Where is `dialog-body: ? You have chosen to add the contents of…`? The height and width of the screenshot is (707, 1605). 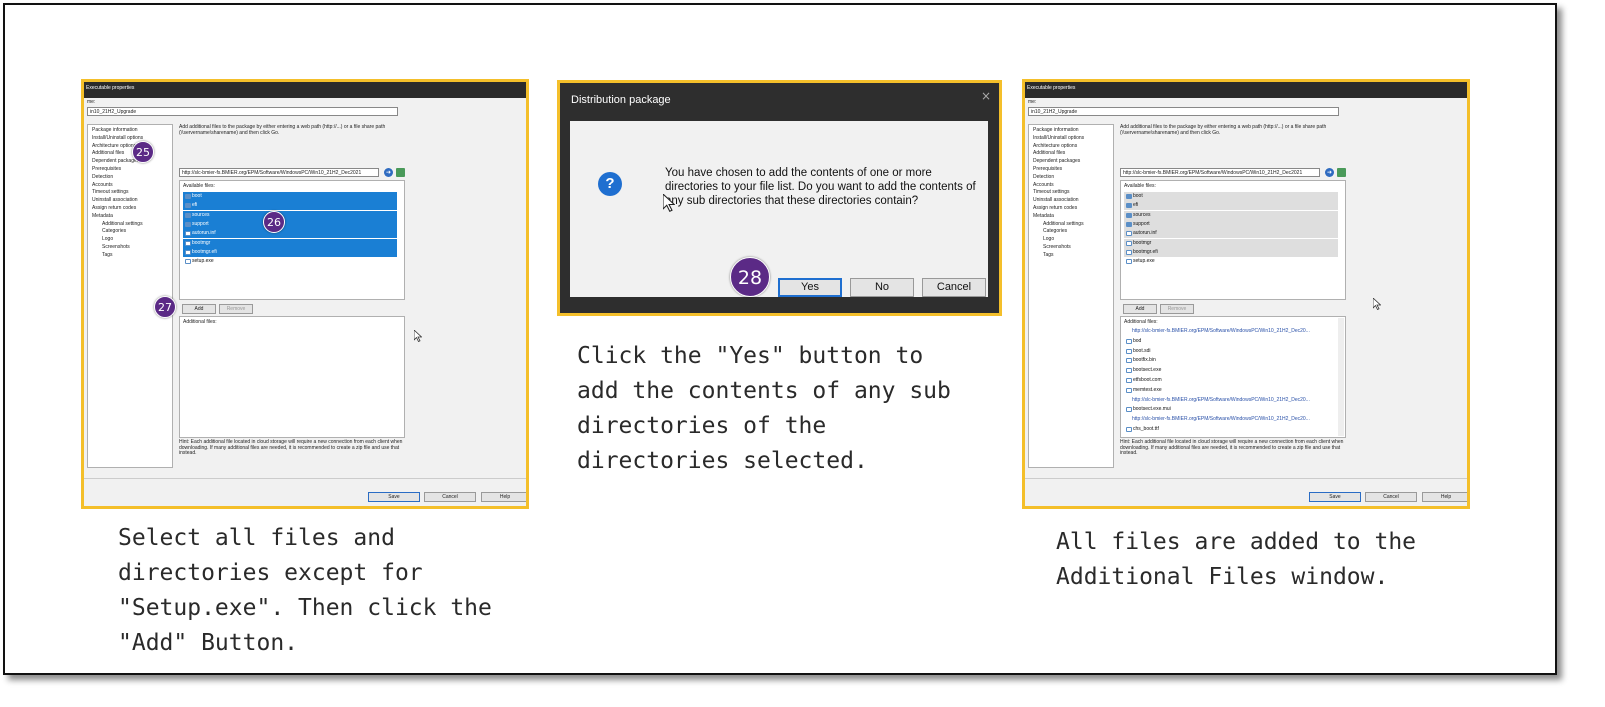
dialog-body: ? You have chosen to add the contents of… is located at coordinates (779, 209).